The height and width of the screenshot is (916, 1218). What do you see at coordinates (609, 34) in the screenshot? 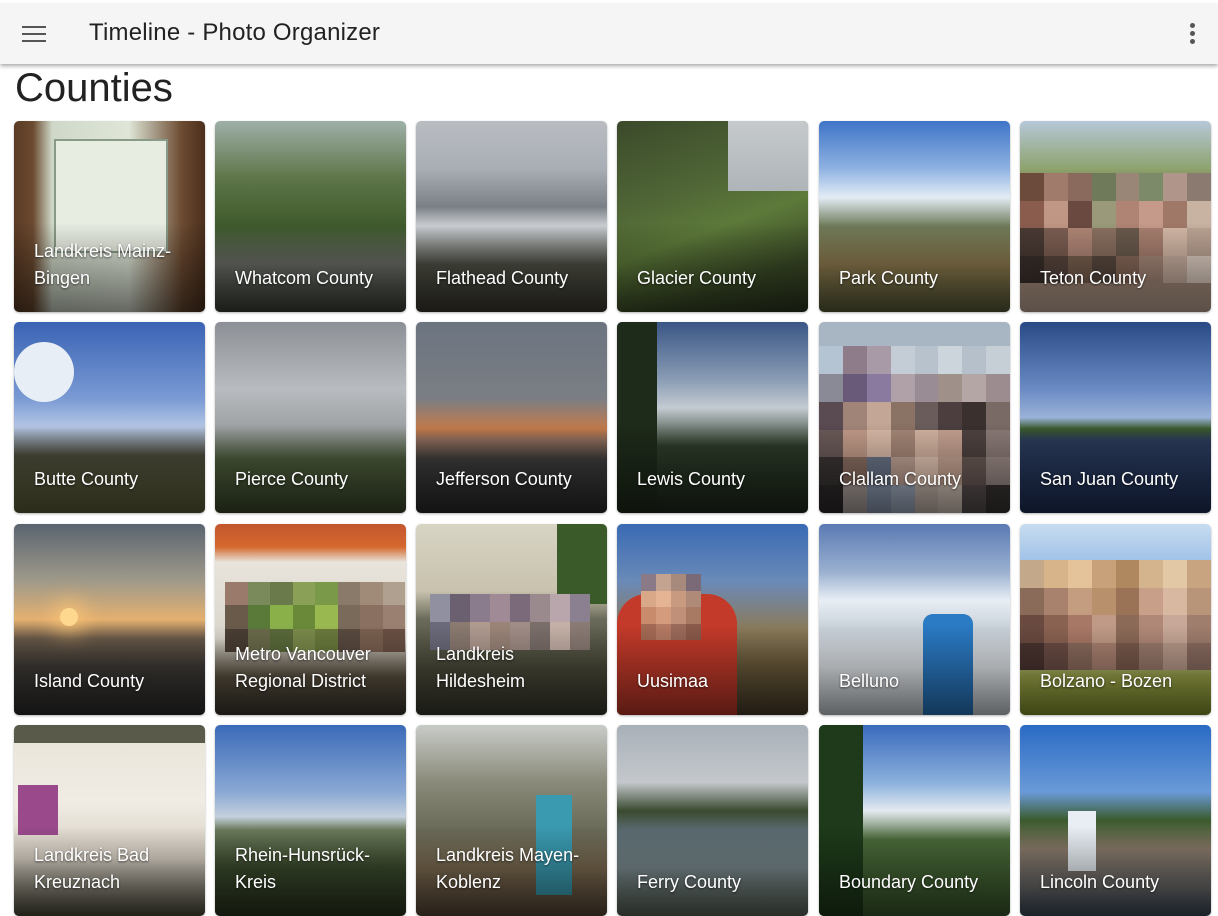
I see `app-bar: Timeline - Photo Organizer` at bounding box center [609, 34].